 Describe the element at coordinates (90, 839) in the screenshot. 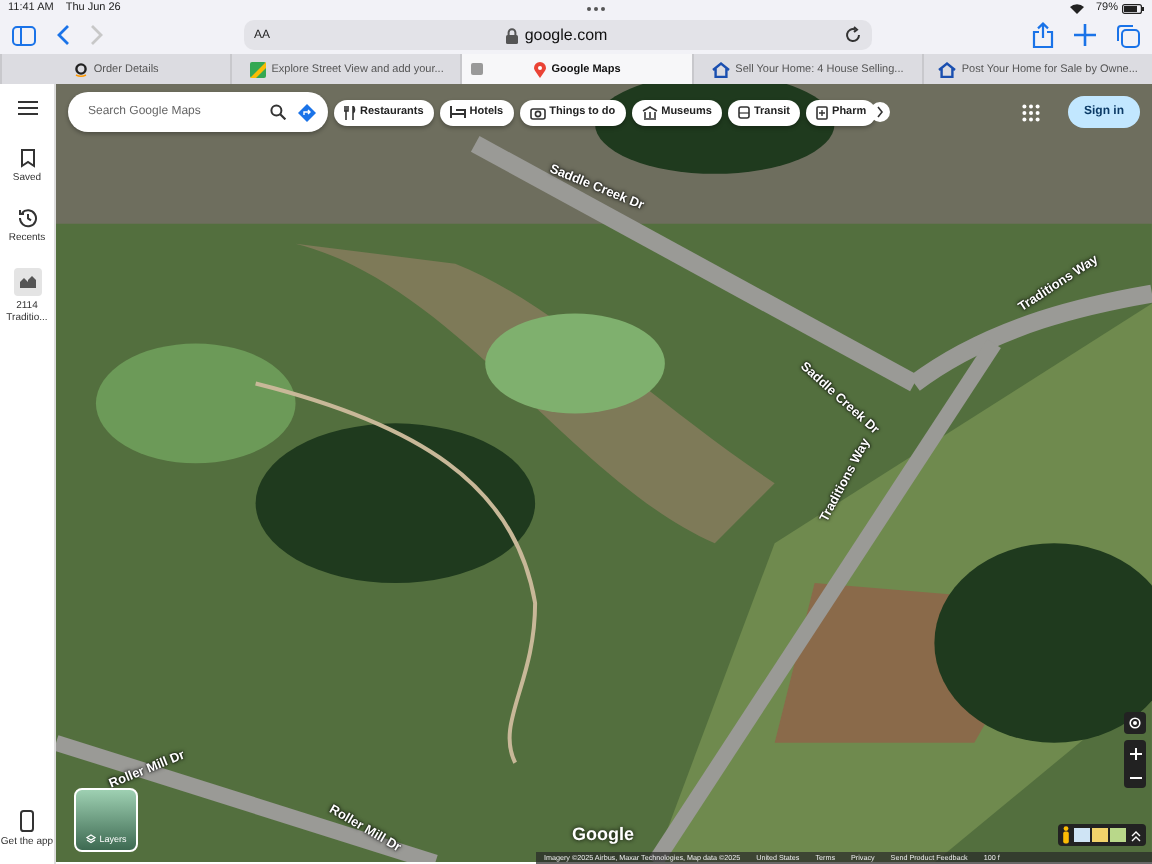

I see `layers-icon` at that location.